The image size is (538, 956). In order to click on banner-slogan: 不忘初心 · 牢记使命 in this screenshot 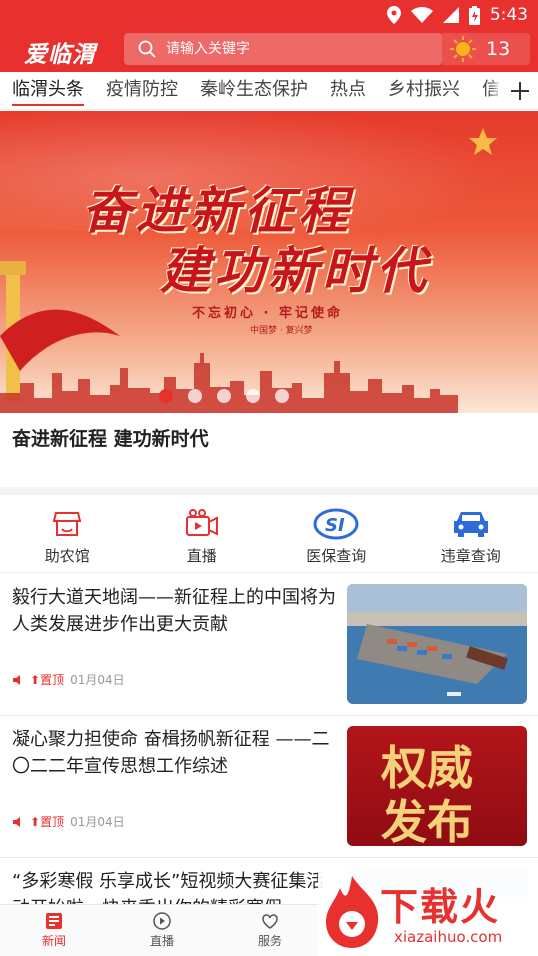, I will do `click(267, 313)`.